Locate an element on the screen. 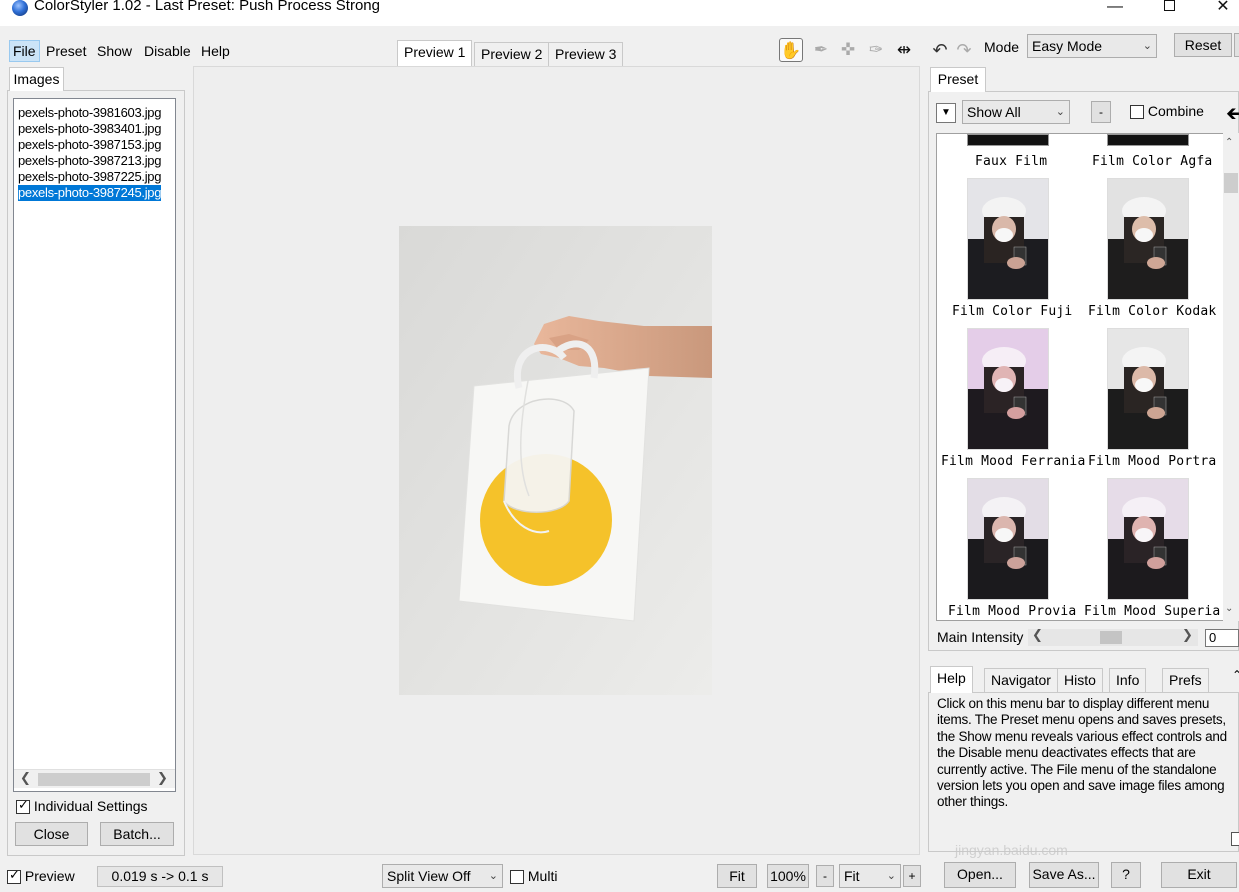  menu-show: Show is located at coordinates (114, 51).